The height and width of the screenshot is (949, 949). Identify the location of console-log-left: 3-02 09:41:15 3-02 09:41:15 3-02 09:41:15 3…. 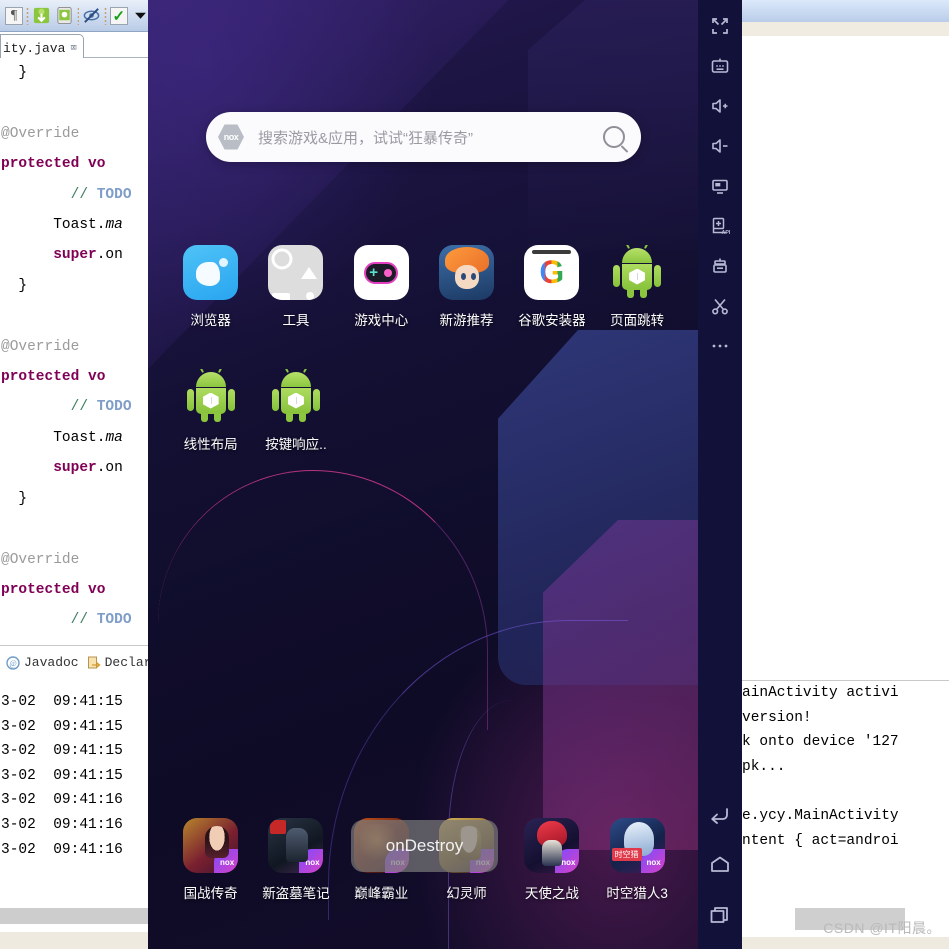
(74, 794).